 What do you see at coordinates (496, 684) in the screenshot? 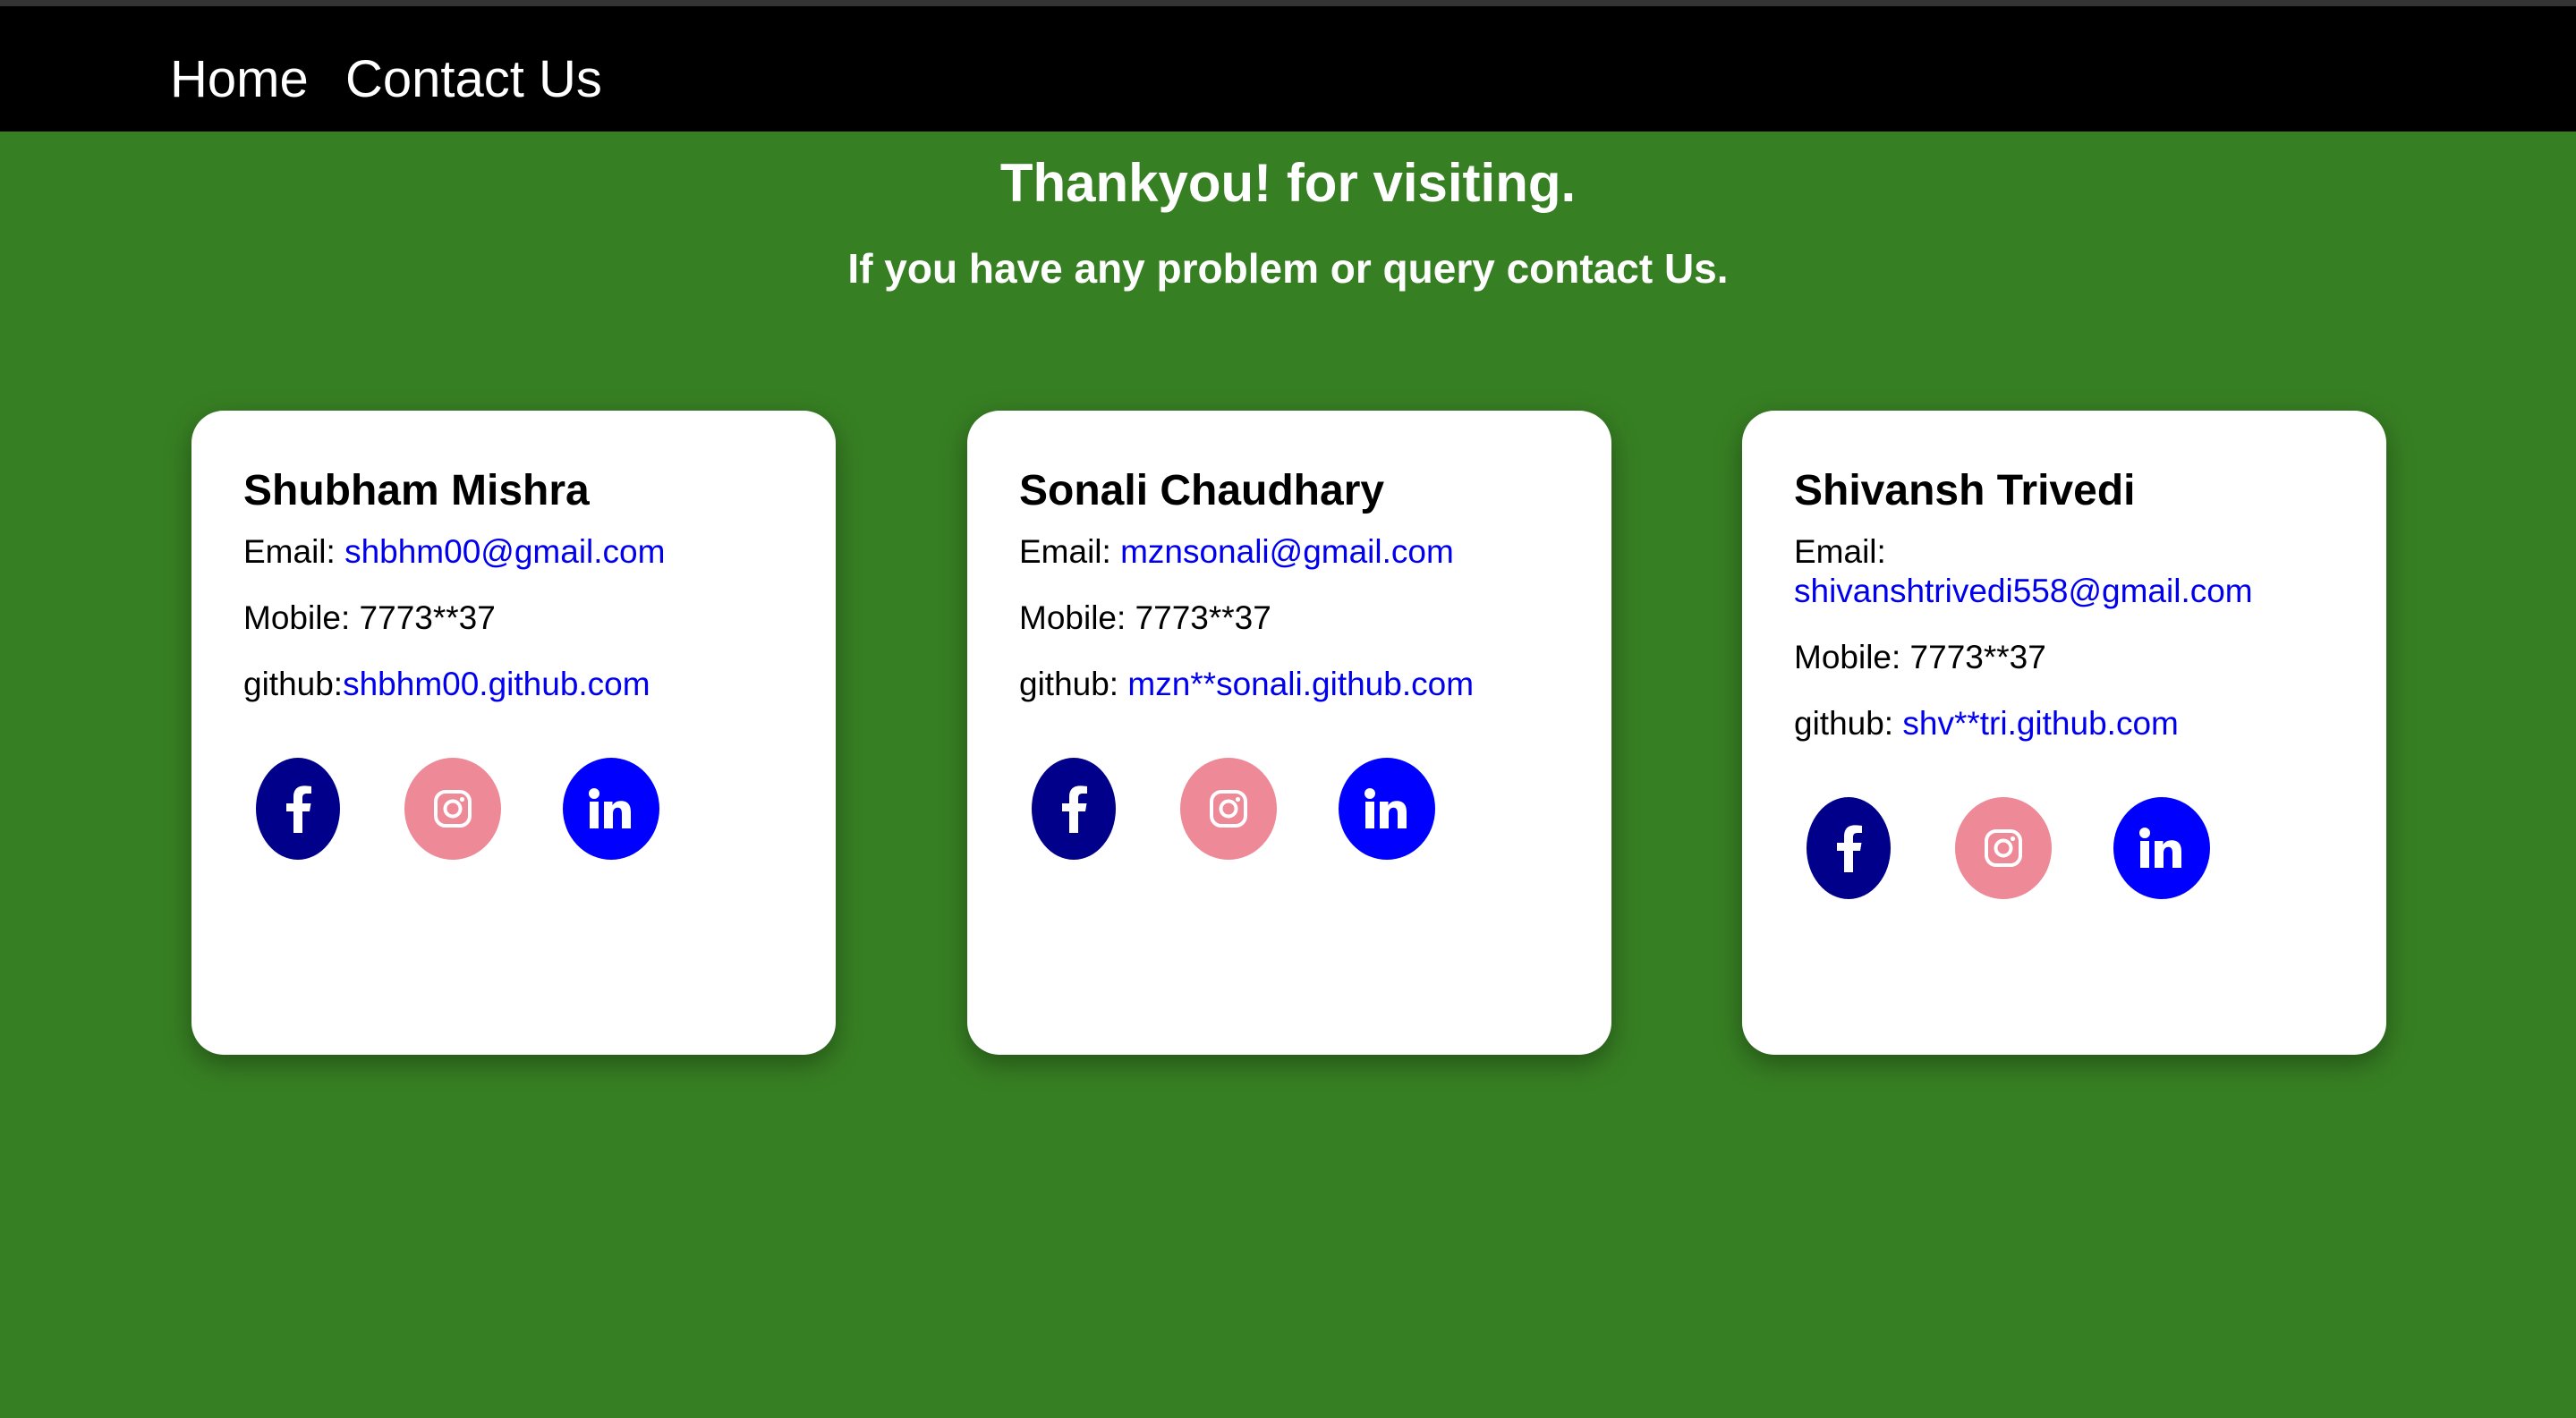
I see `github-link: shbhm00.github.com` at bounding box center [496, 684].